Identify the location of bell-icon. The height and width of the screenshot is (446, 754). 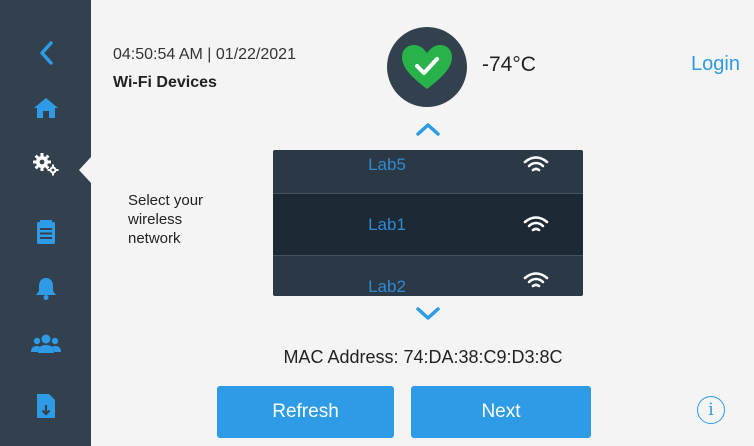
(45, 289).